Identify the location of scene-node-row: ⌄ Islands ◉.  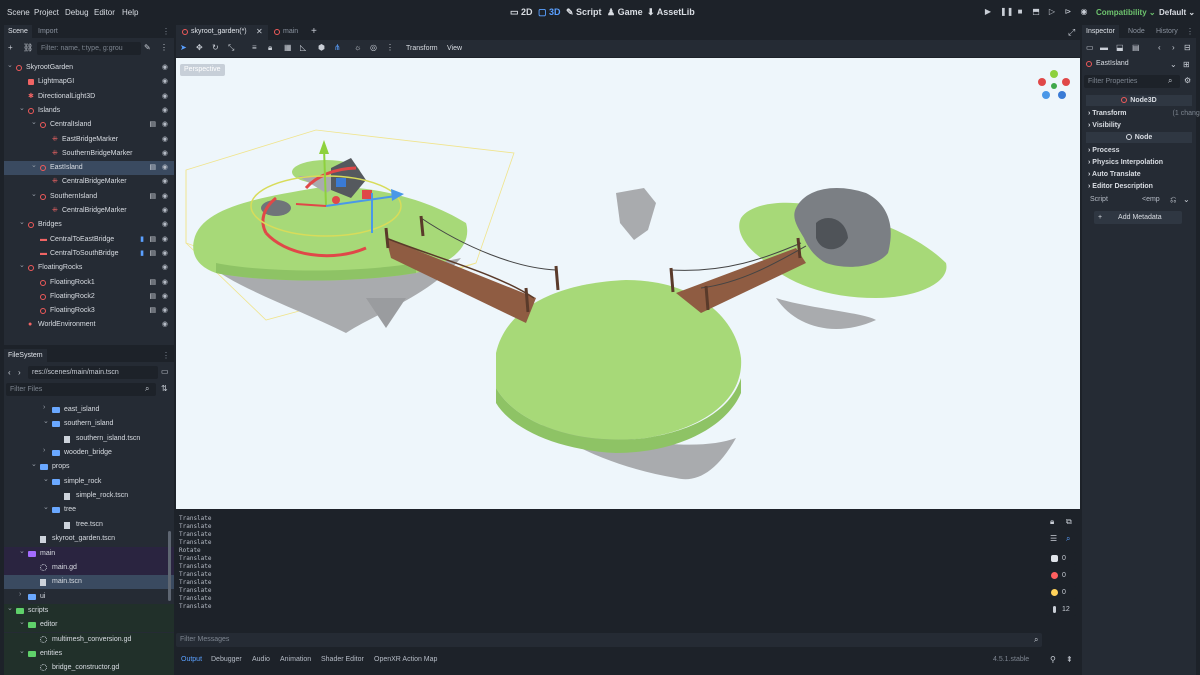
(89, 111).